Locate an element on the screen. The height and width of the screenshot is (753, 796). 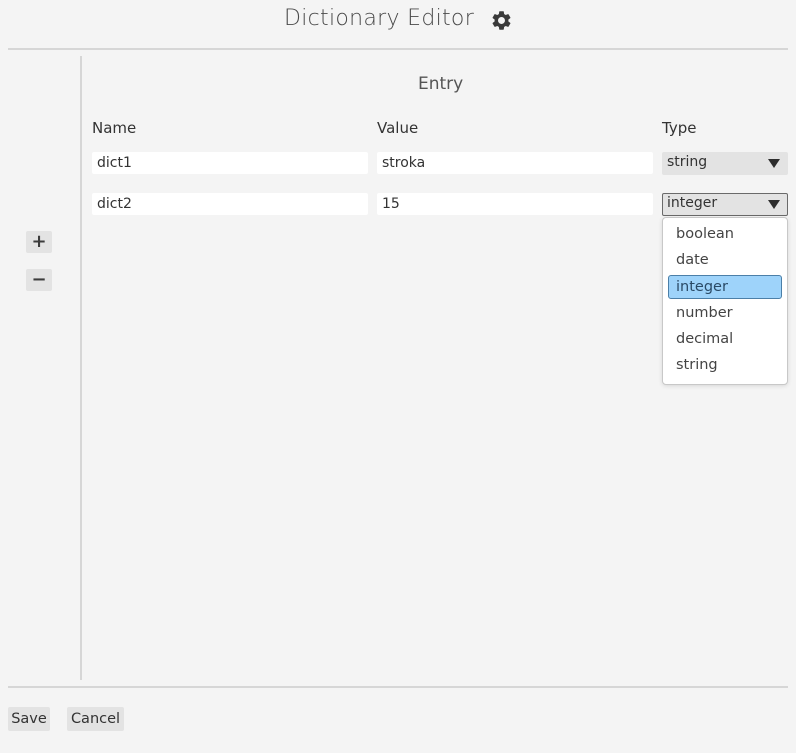
add-entry-button: + is located at coordinates (39, 242).